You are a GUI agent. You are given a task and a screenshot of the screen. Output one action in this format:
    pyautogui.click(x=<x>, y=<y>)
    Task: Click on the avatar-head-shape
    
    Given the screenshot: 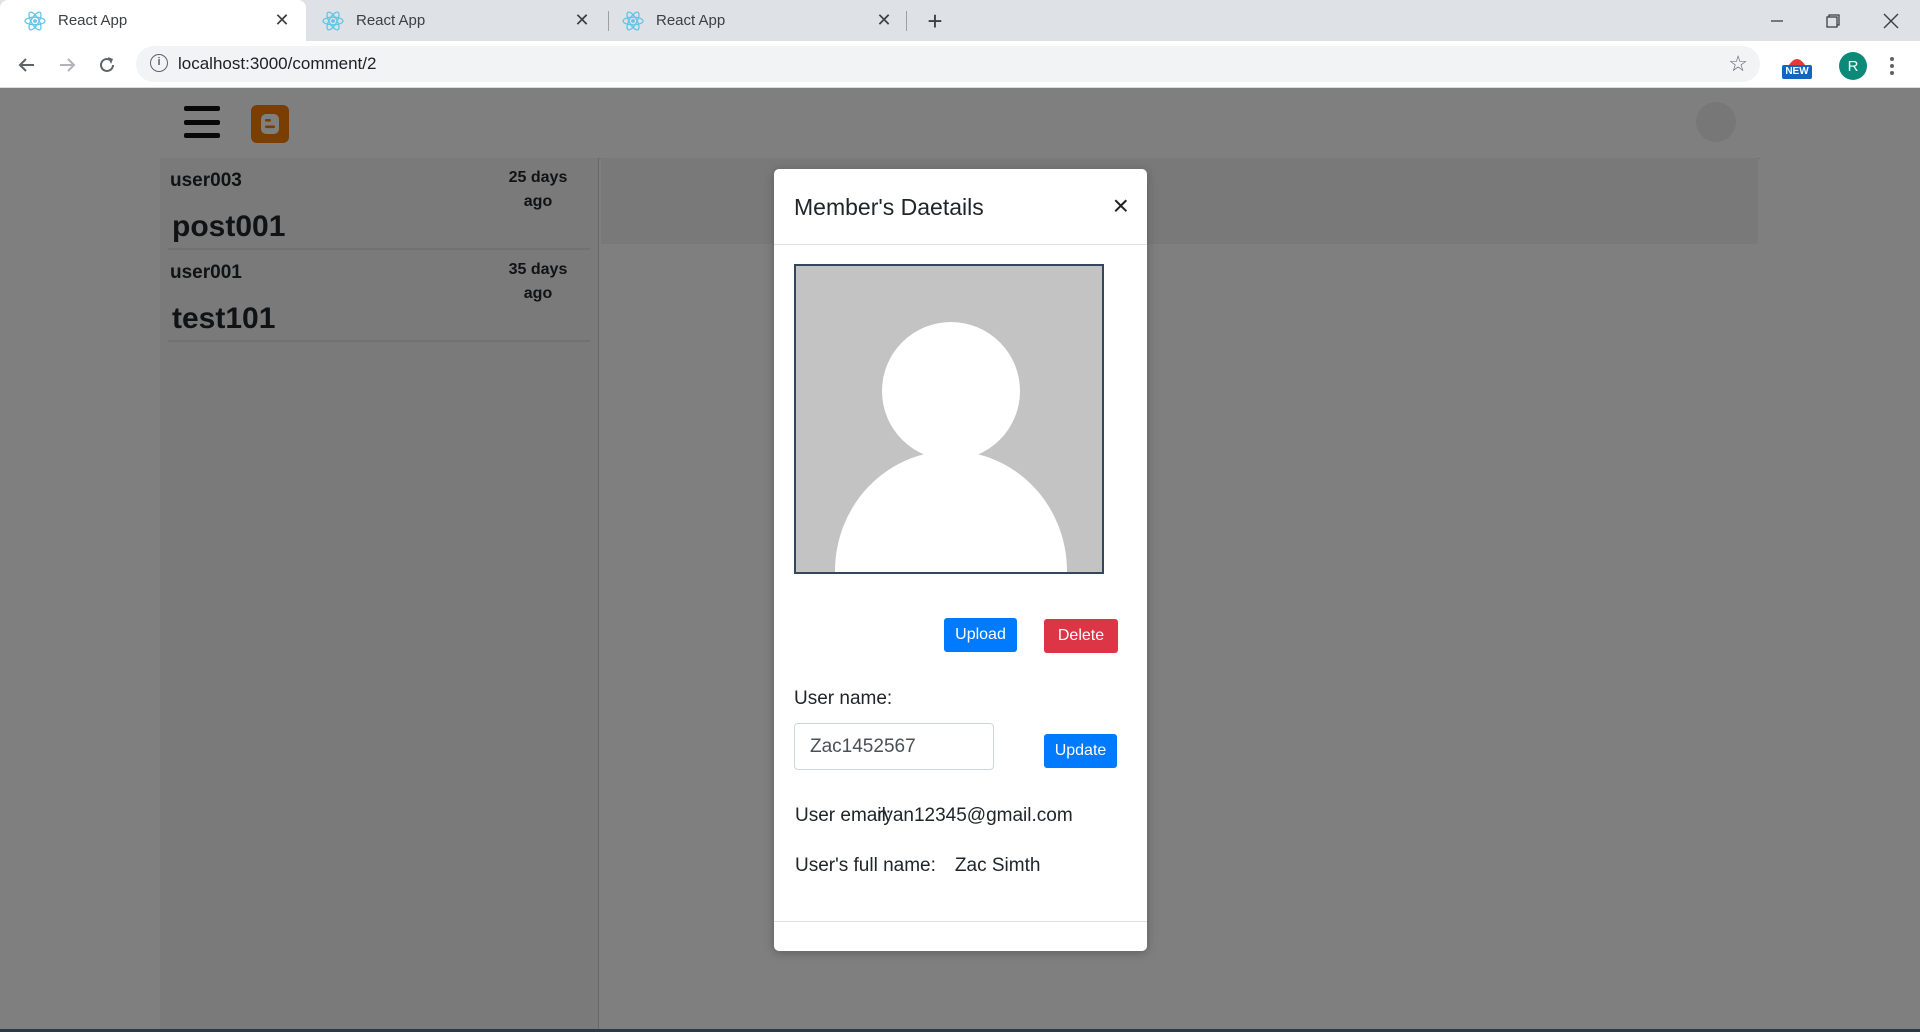 What is the action you would take?
    pyautogui.click(x=951, y=391)
    